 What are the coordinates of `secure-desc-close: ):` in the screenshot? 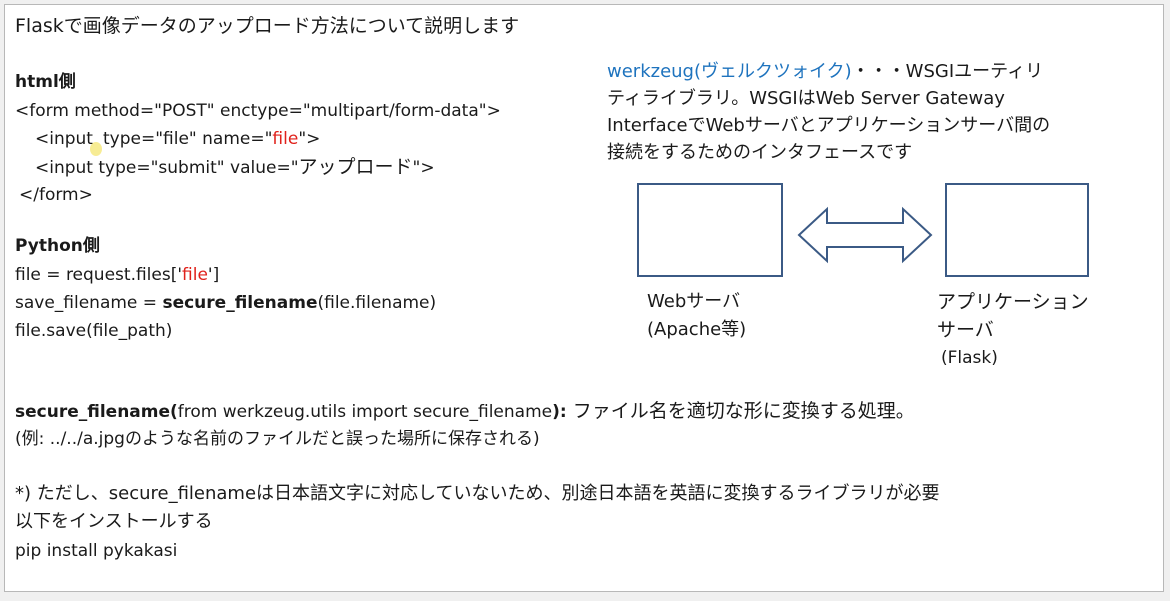 It's located at (559, 412).